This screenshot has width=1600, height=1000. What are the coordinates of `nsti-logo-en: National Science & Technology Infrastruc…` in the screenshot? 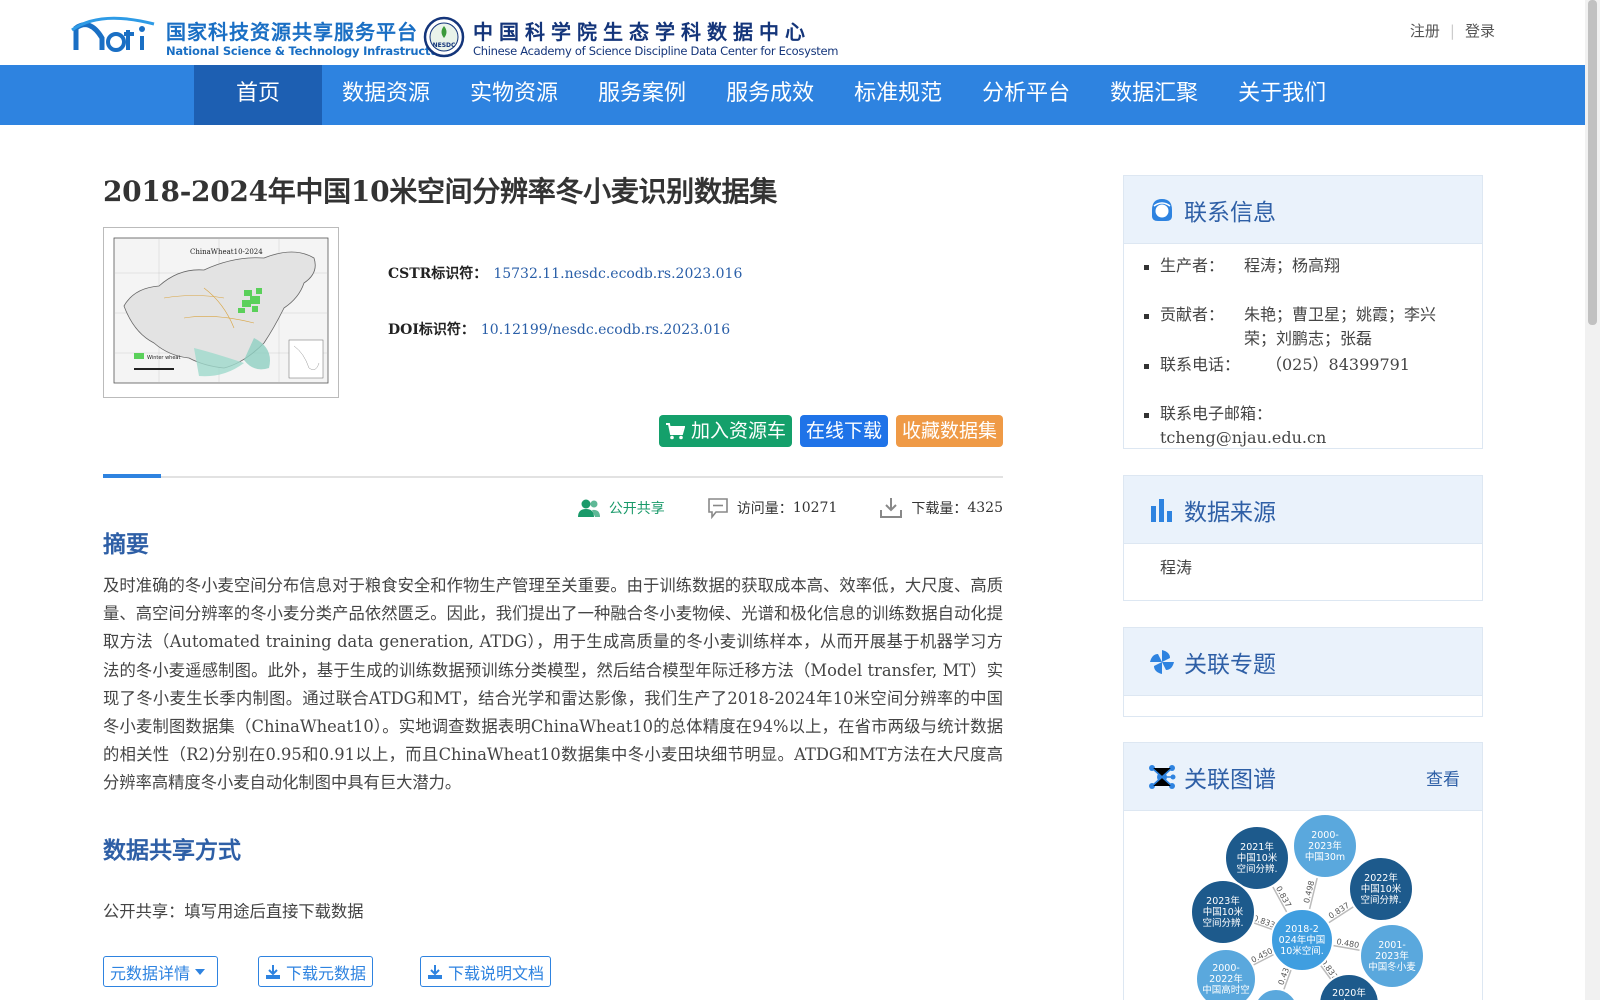 It's located at (309, 51).